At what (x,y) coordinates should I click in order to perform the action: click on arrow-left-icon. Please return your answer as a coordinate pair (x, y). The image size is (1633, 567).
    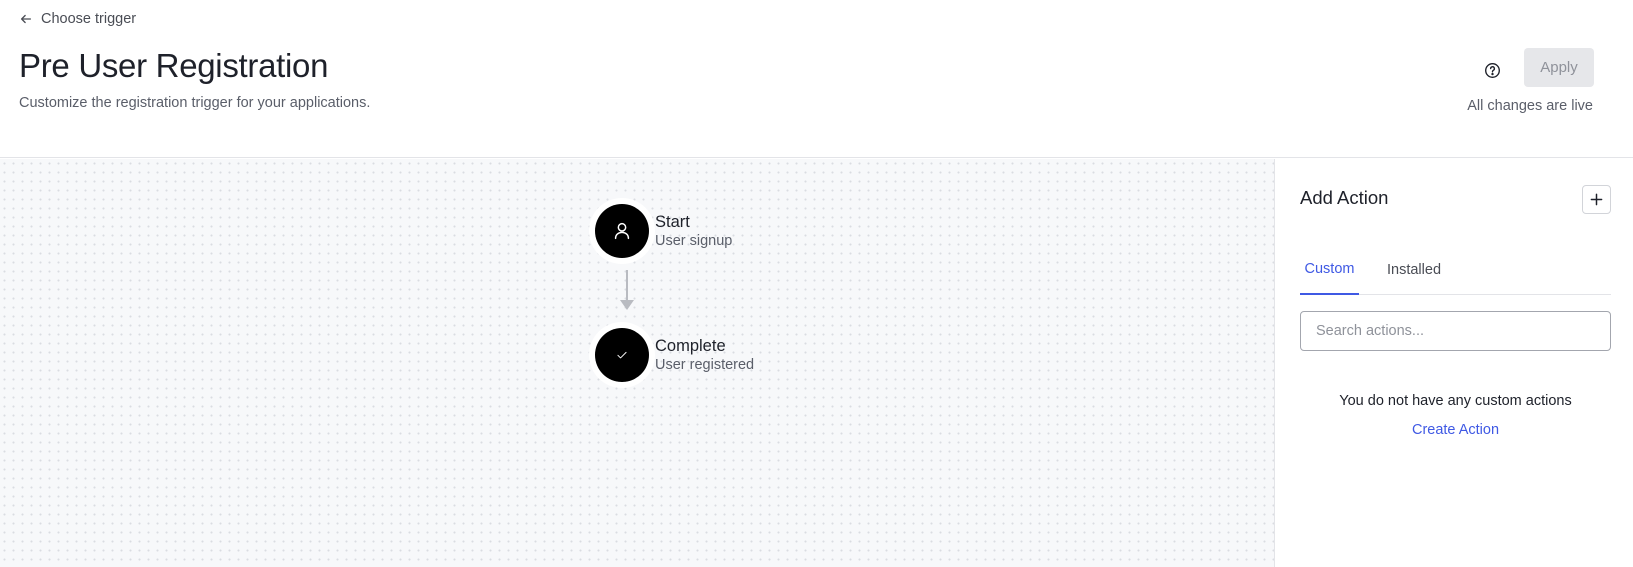
    Looking at the image, I should click on (26, 19).